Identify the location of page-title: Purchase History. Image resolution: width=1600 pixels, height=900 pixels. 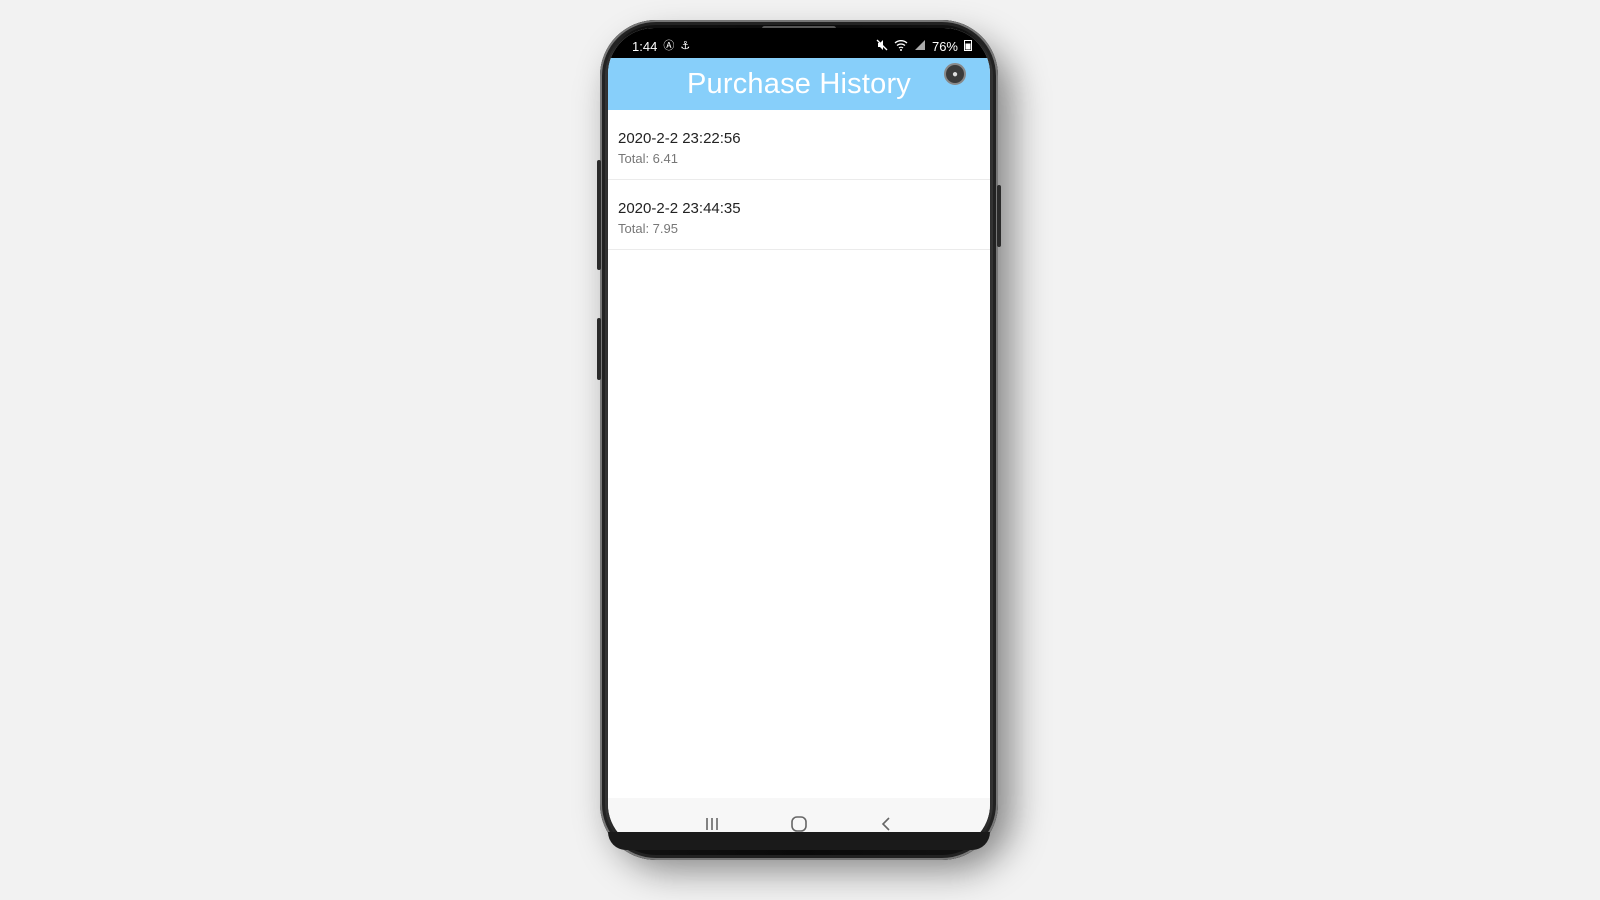
(799, 83).